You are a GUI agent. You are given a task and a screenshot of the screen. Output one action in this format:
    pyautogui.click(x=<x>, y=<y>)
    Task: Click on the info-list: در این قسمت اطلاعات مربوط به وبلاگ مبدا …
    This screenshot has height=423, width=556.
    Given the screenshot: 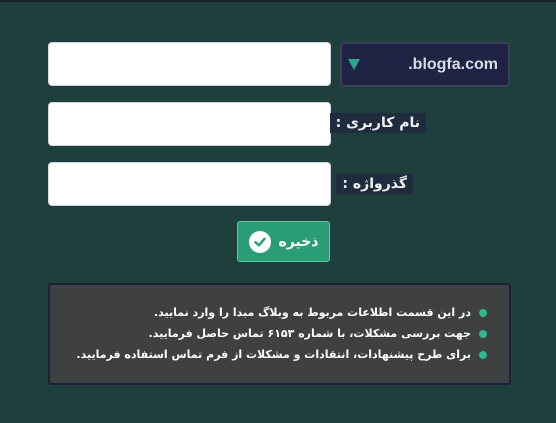 What is the action you would take?
    pyautogui.click(x=273, y=333)
    